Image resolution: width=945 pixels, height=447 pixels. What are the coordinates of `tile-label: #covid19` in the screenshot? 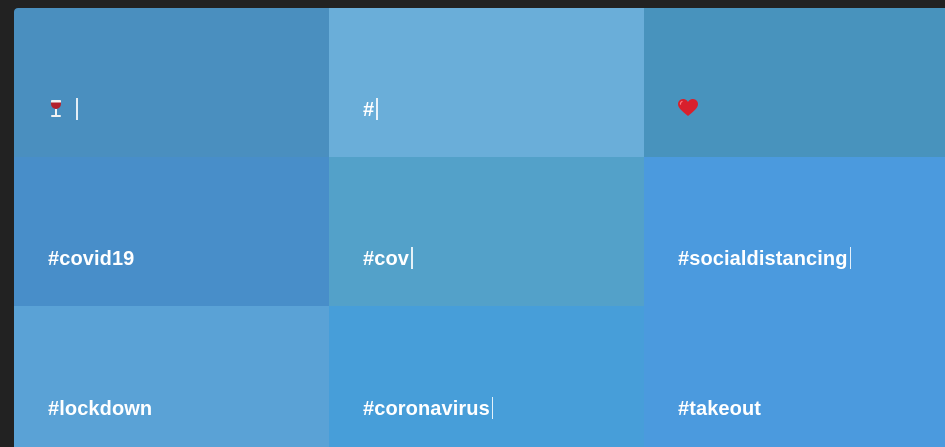 It's located at (91, 259).